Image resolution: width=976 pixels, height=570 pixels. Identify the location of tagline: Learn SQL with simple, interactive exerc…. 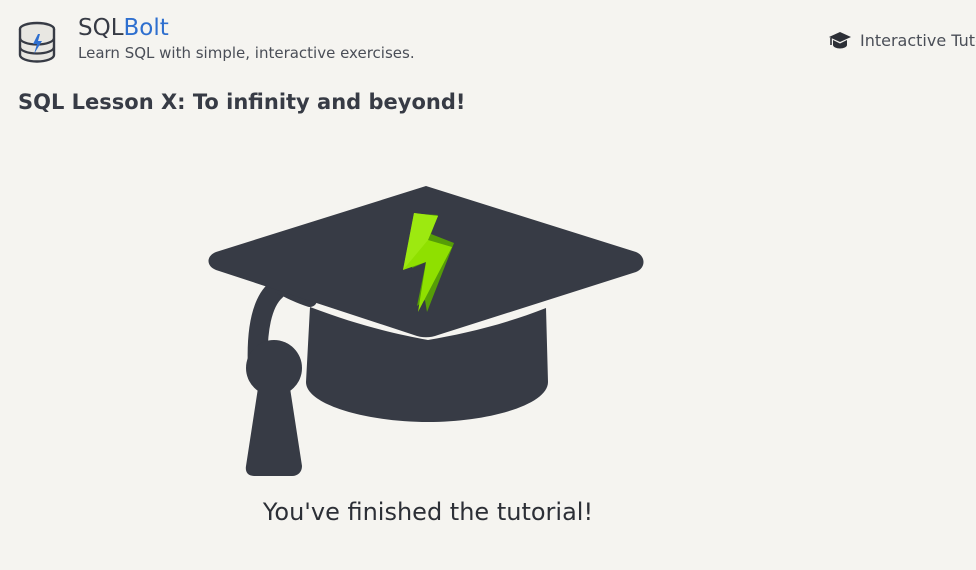
(246, 53).